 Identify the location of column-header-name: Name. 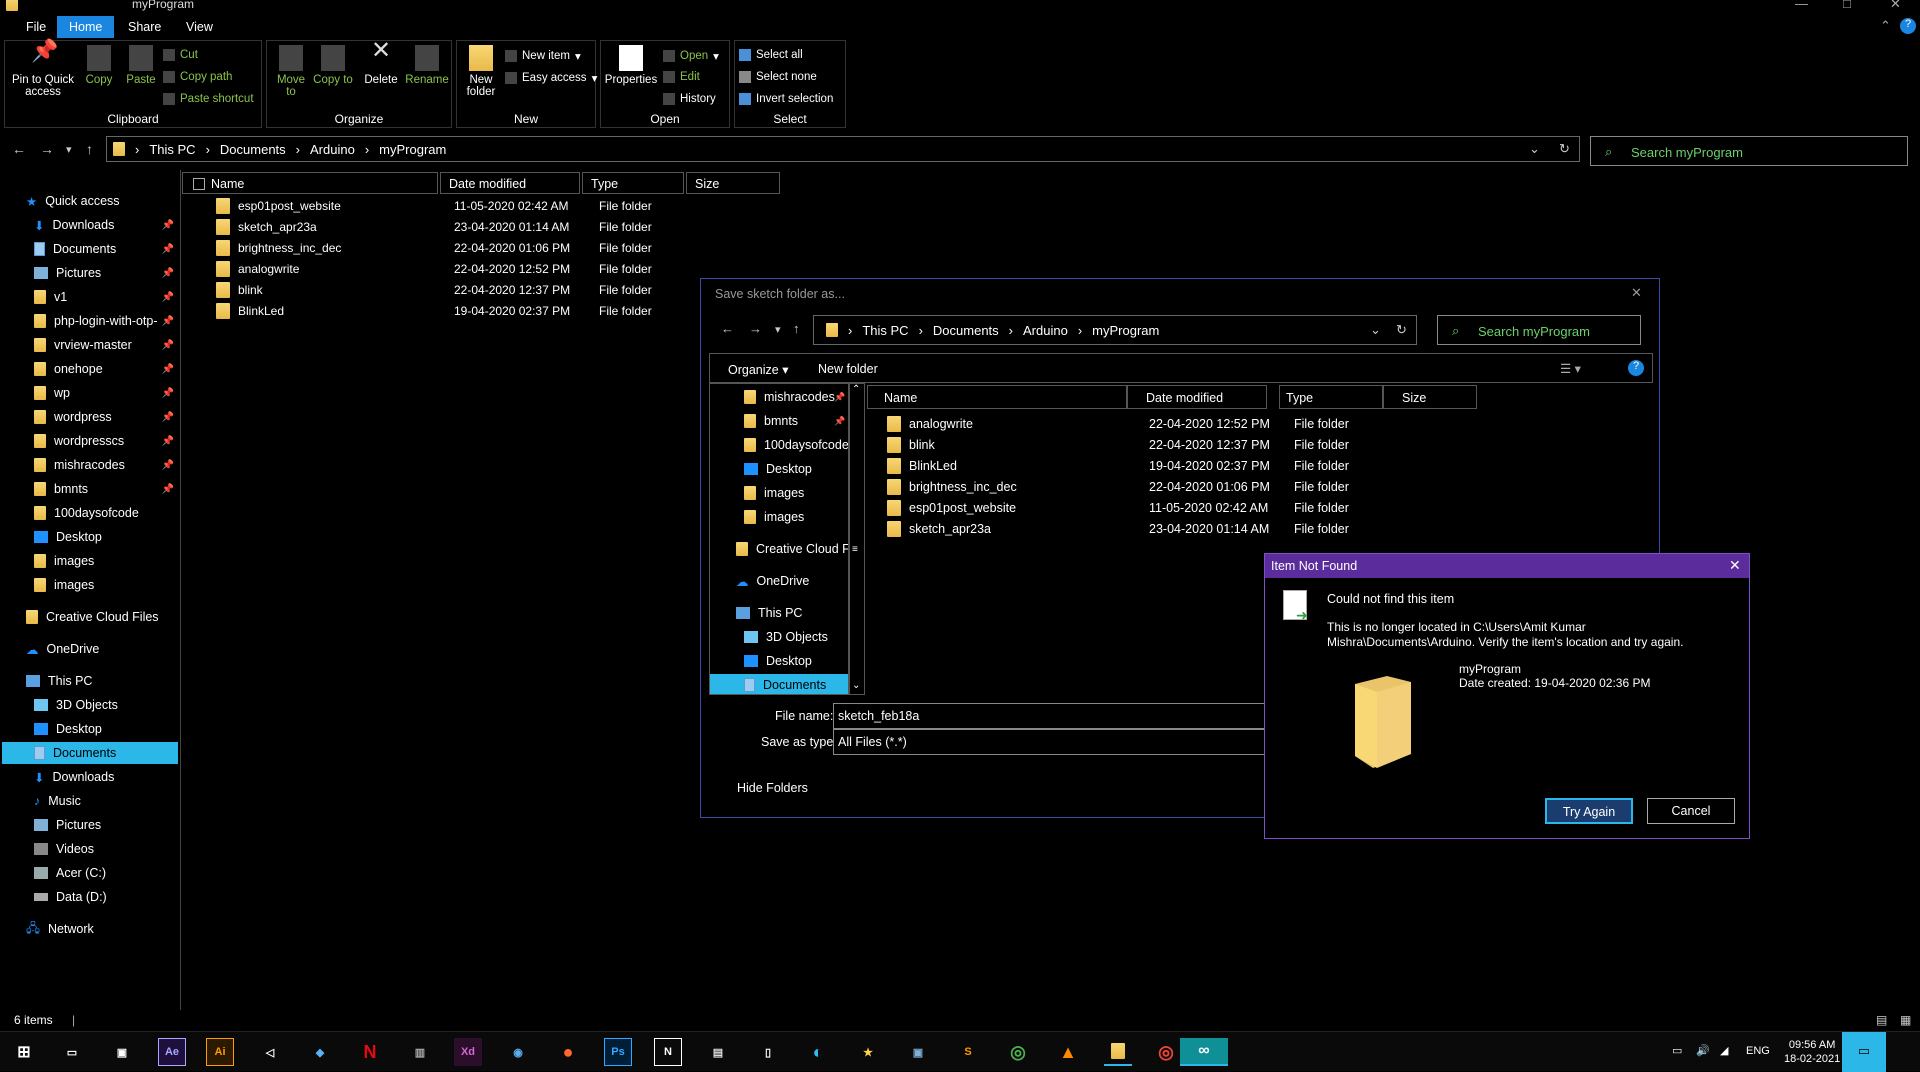
(310, 183).